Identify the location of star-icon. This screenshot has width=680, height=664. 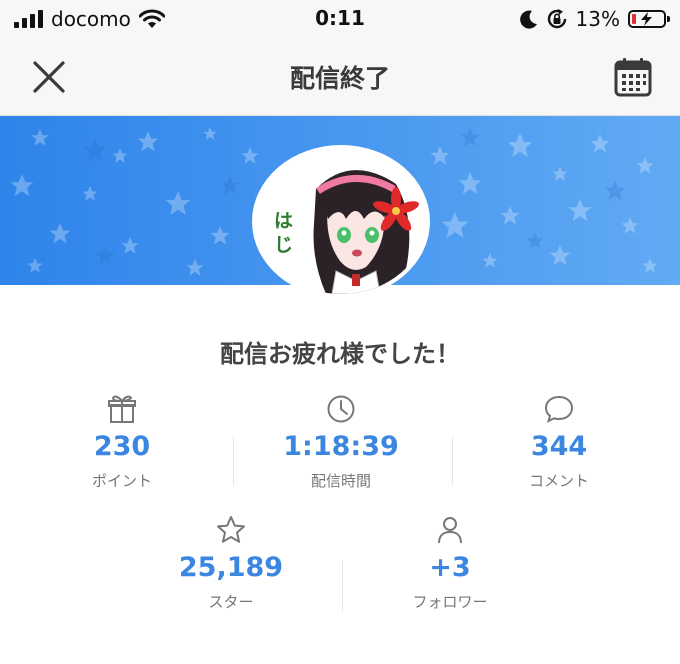
(231, 529).